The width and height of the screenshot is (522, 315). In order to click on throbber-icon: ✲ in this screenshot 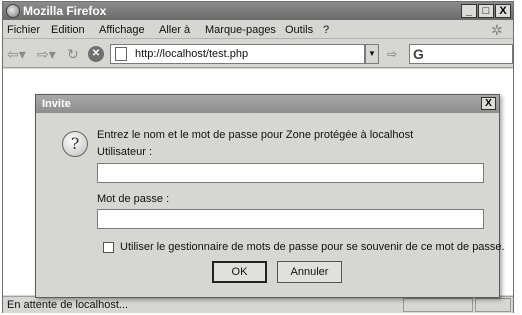, I will do `click(497, 30)`.